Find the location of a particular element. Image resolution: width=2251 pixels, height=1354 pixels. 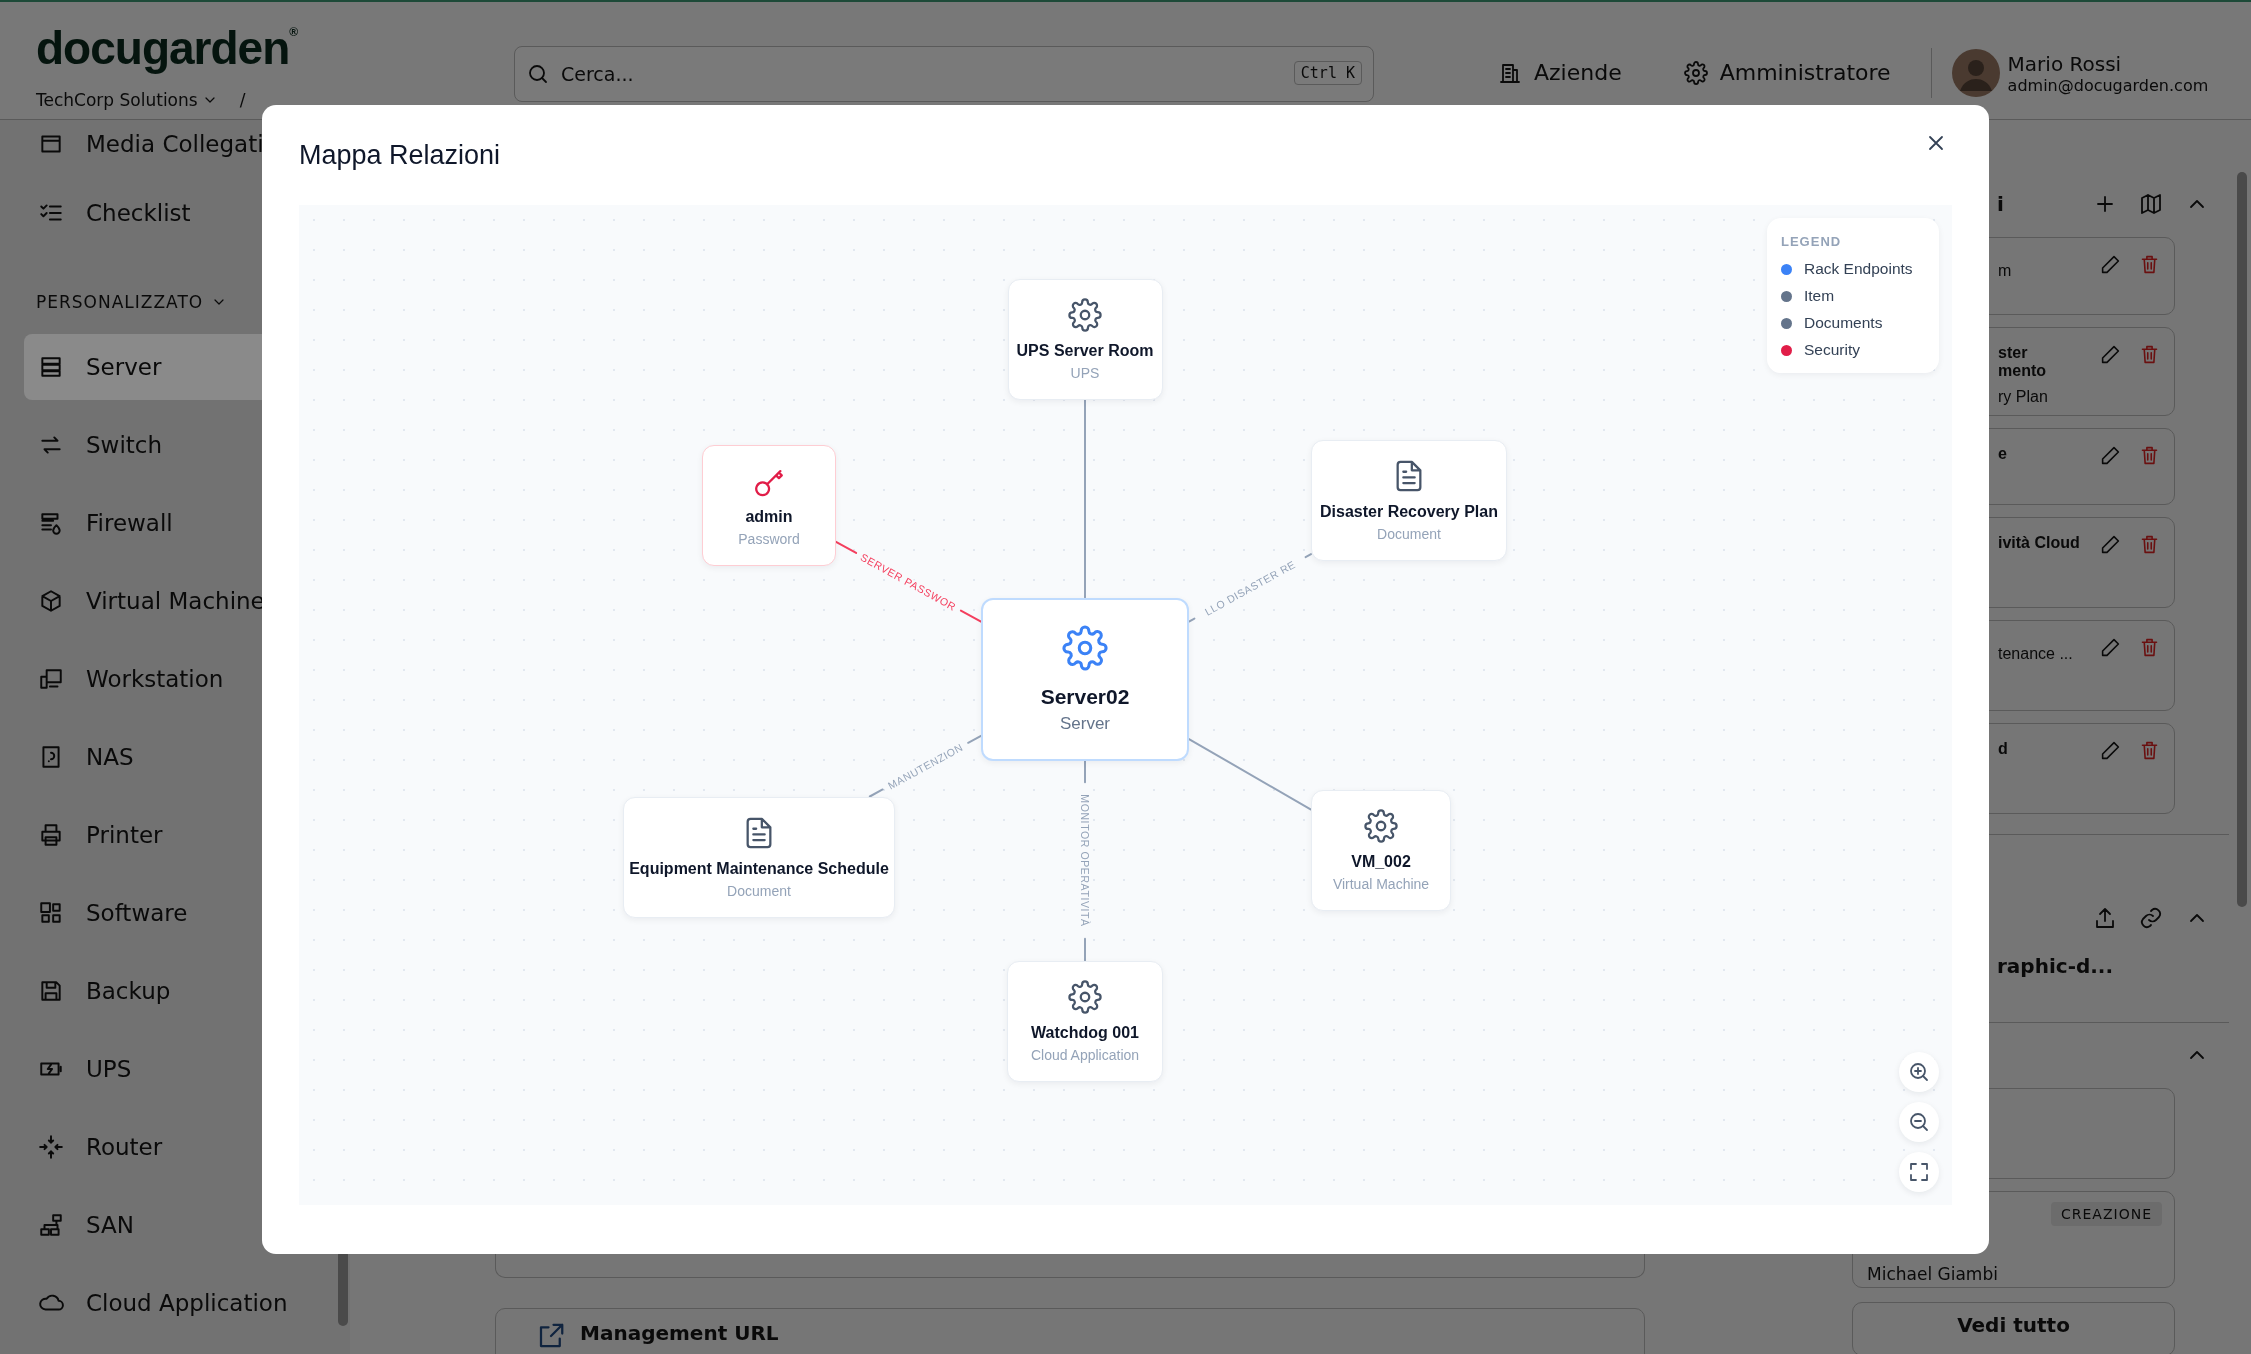

node-type: Server is located at coordinates (1085, 723).